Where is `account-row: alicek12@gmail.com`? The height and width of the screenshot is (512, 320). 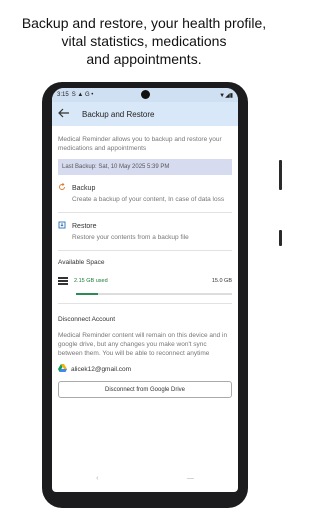 account-row: alicek12@gmail.com is located at coordinates (145, 369).